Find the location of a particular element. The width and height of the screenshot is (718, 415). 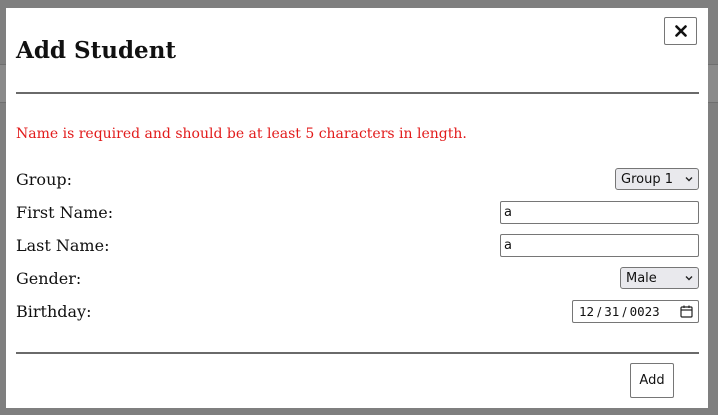

footer-divider is located at coordinates (357, 353).